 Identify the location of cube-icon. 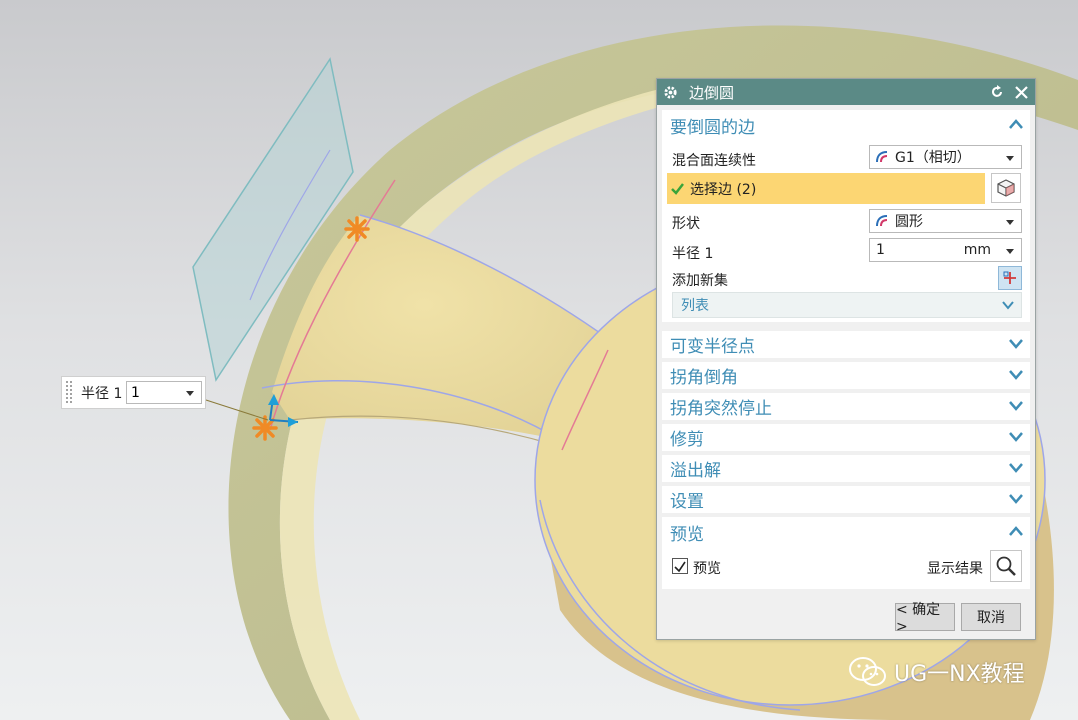
(1006, 188).